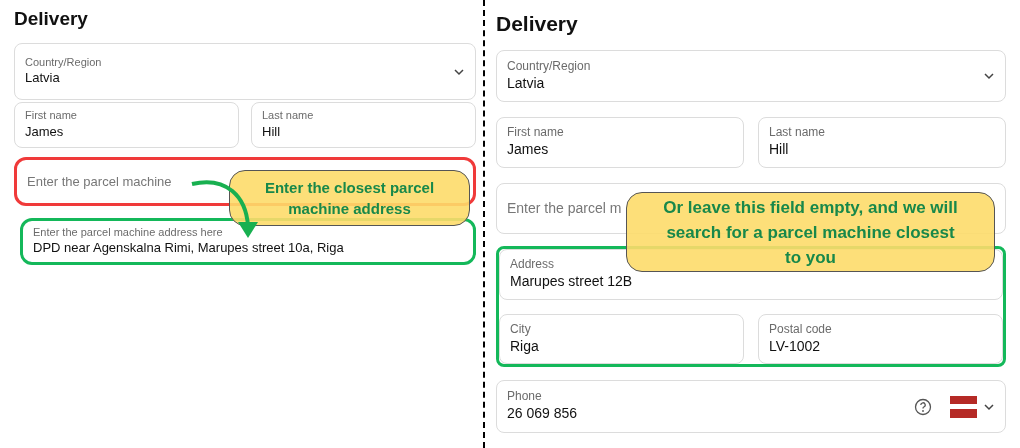 This screenshot has width=1020, height=448. I want to click on callout: Or leave this field empty, and we will search for a parcel machine closest to you, so click(810, 232).